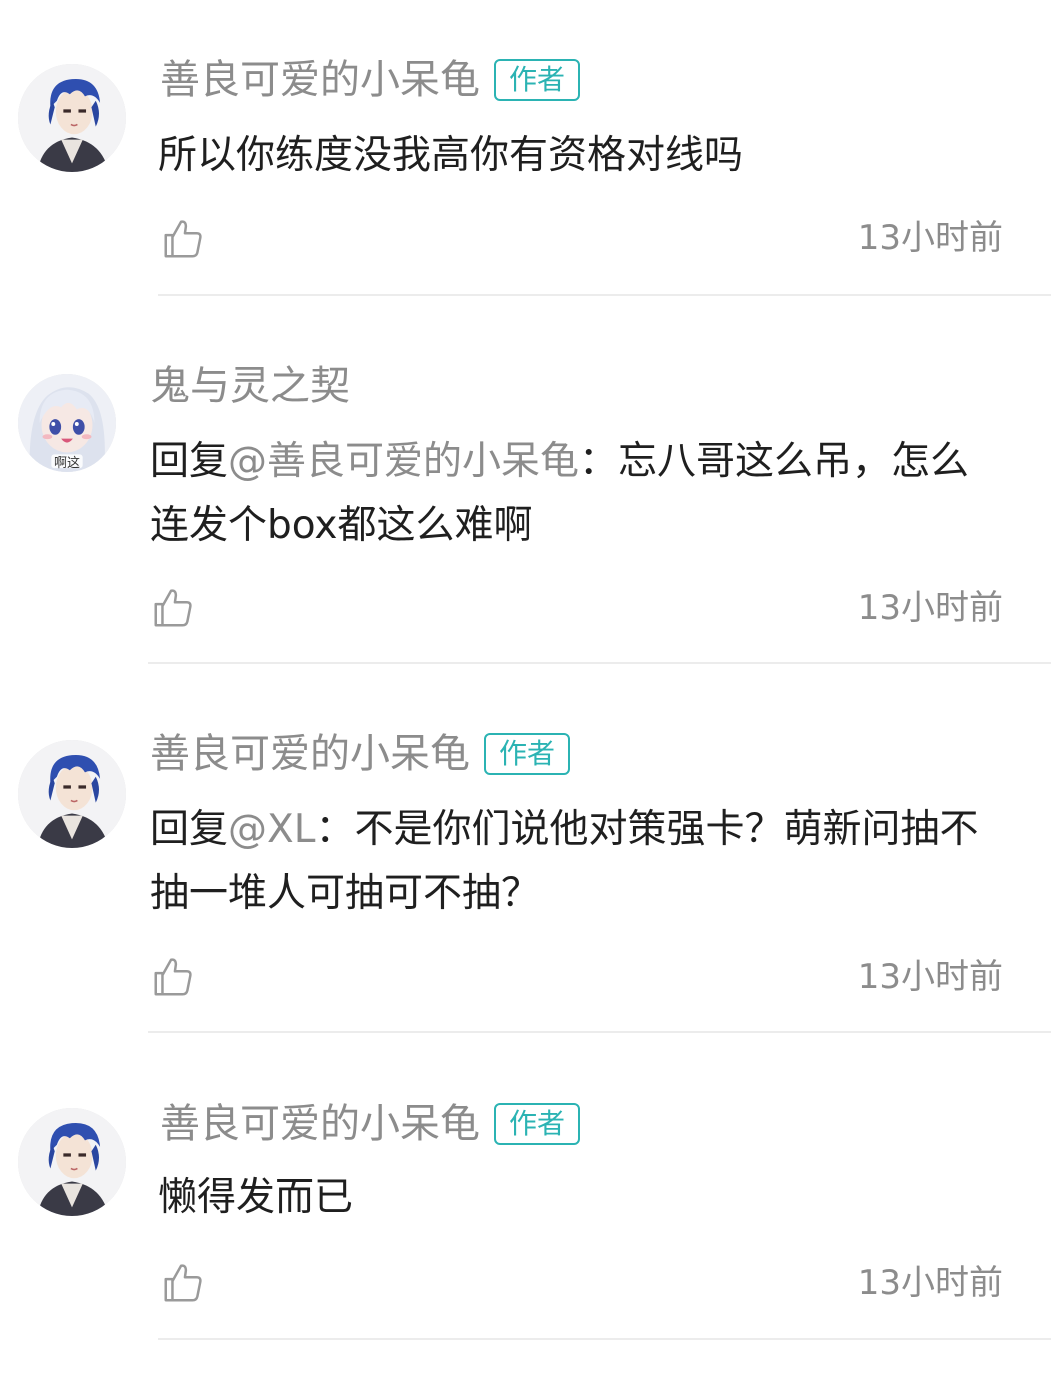 The height and width of the screenshot is (1393, 1051). Describe the element at coordinates (271, 829) in the screenshot. I see `mention-link: @XL` at that location.